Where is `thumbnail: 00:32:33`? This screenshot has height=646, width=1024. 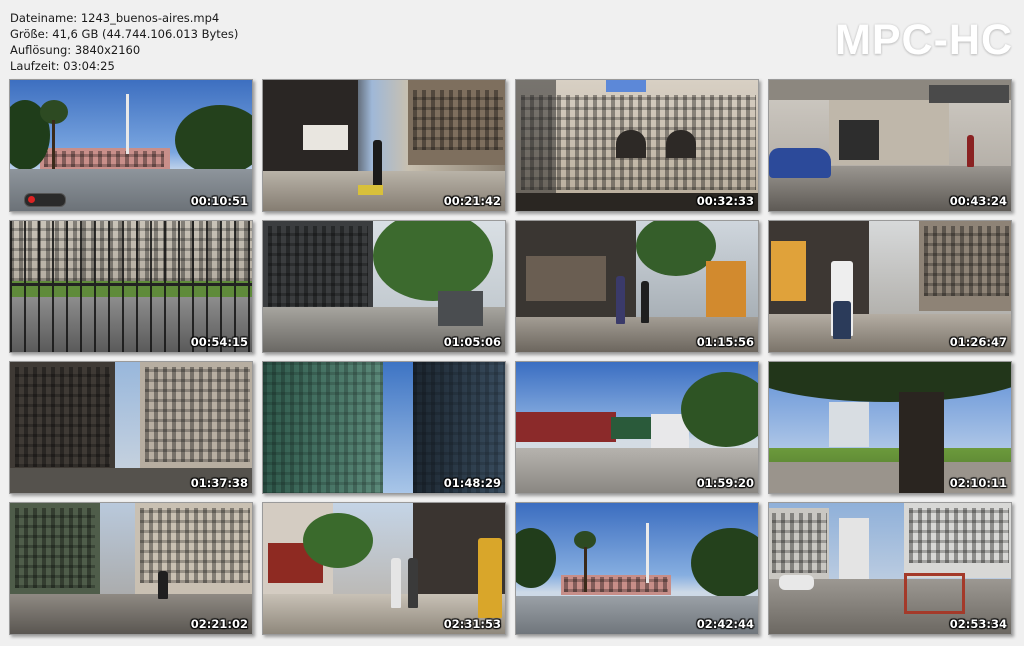
thumbnail: 00:32:33 is located at coordinates (637, 145).